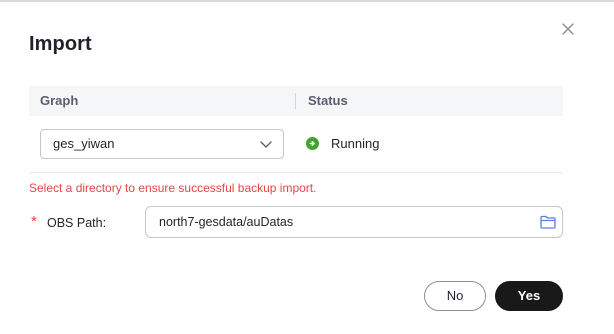  Describe the element at coordinates (548, 222) in the screenshot. I see `folder-icon` at that location.